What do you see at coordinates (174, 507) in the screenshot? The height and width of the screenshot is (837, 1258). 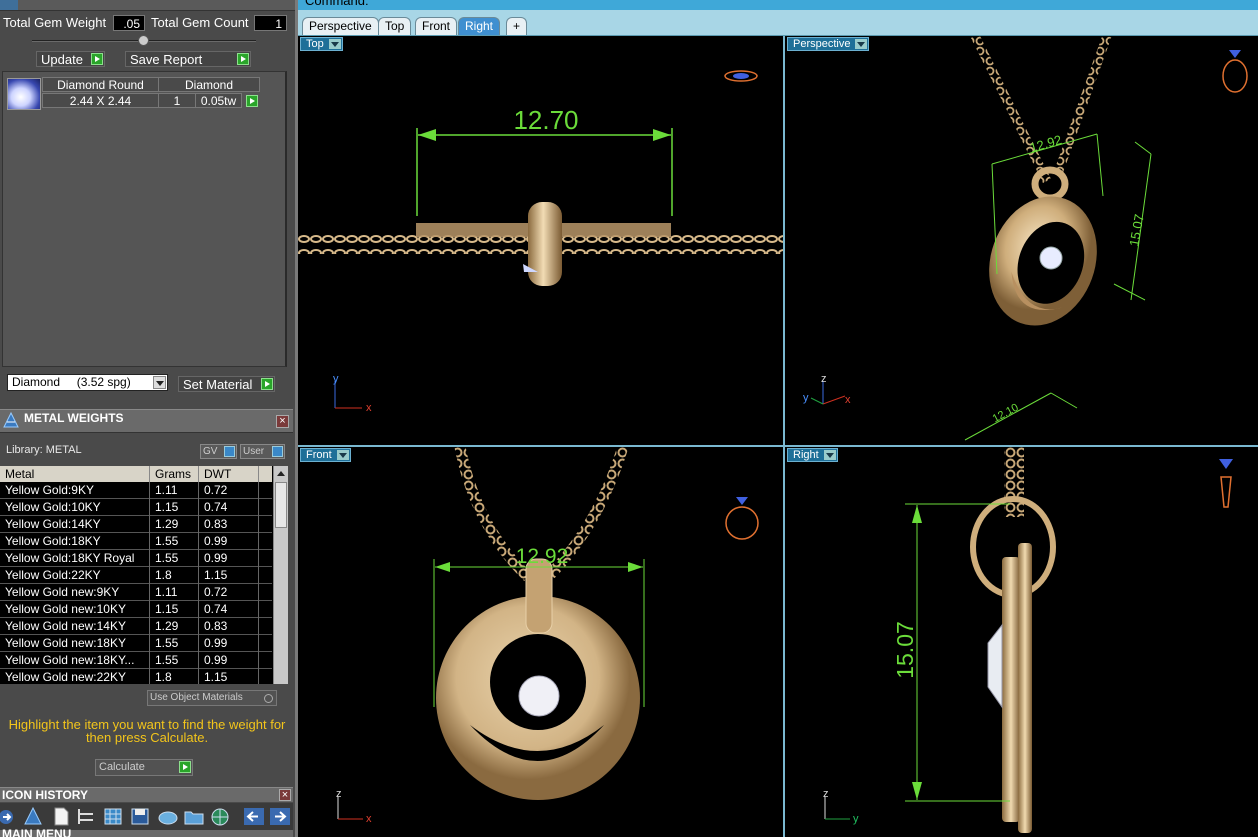 I see `cell-grams: 1.15` at bounding box center [174, 507].